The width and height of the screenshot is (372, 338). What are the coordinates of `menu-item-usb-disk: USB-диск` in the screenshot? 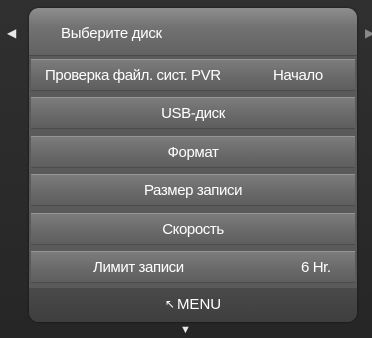 It's located at (193, 113).